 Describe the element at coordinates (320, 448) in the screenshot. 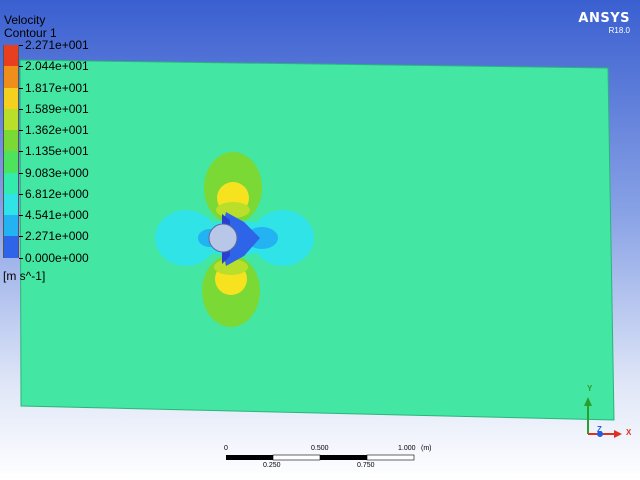

I see `scale-tick-0500: 0.500` at that location.